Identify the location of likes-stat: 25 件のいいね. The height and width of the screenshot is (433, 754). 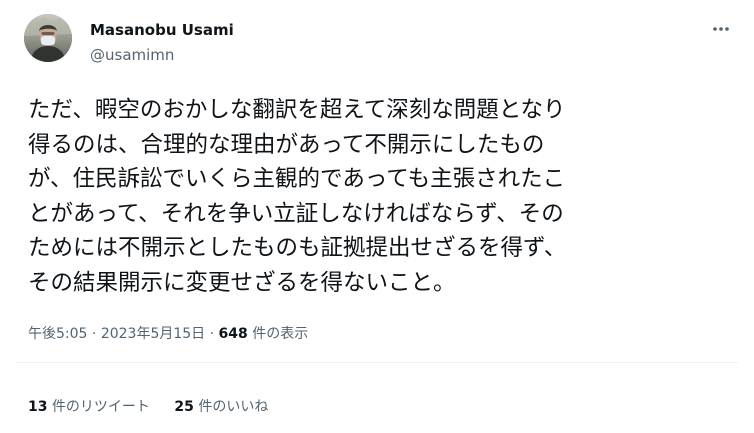
(221, 407).